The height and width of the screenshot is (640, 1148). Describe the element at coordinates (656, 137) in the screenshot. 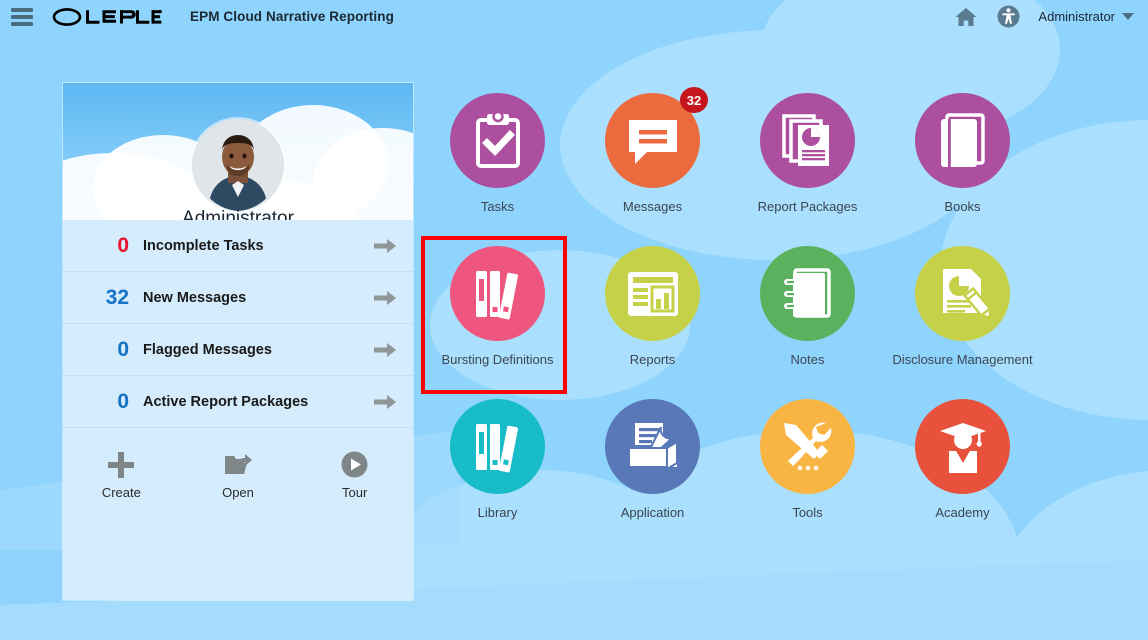

I see `speech-bubble-icon: 32` at that location.